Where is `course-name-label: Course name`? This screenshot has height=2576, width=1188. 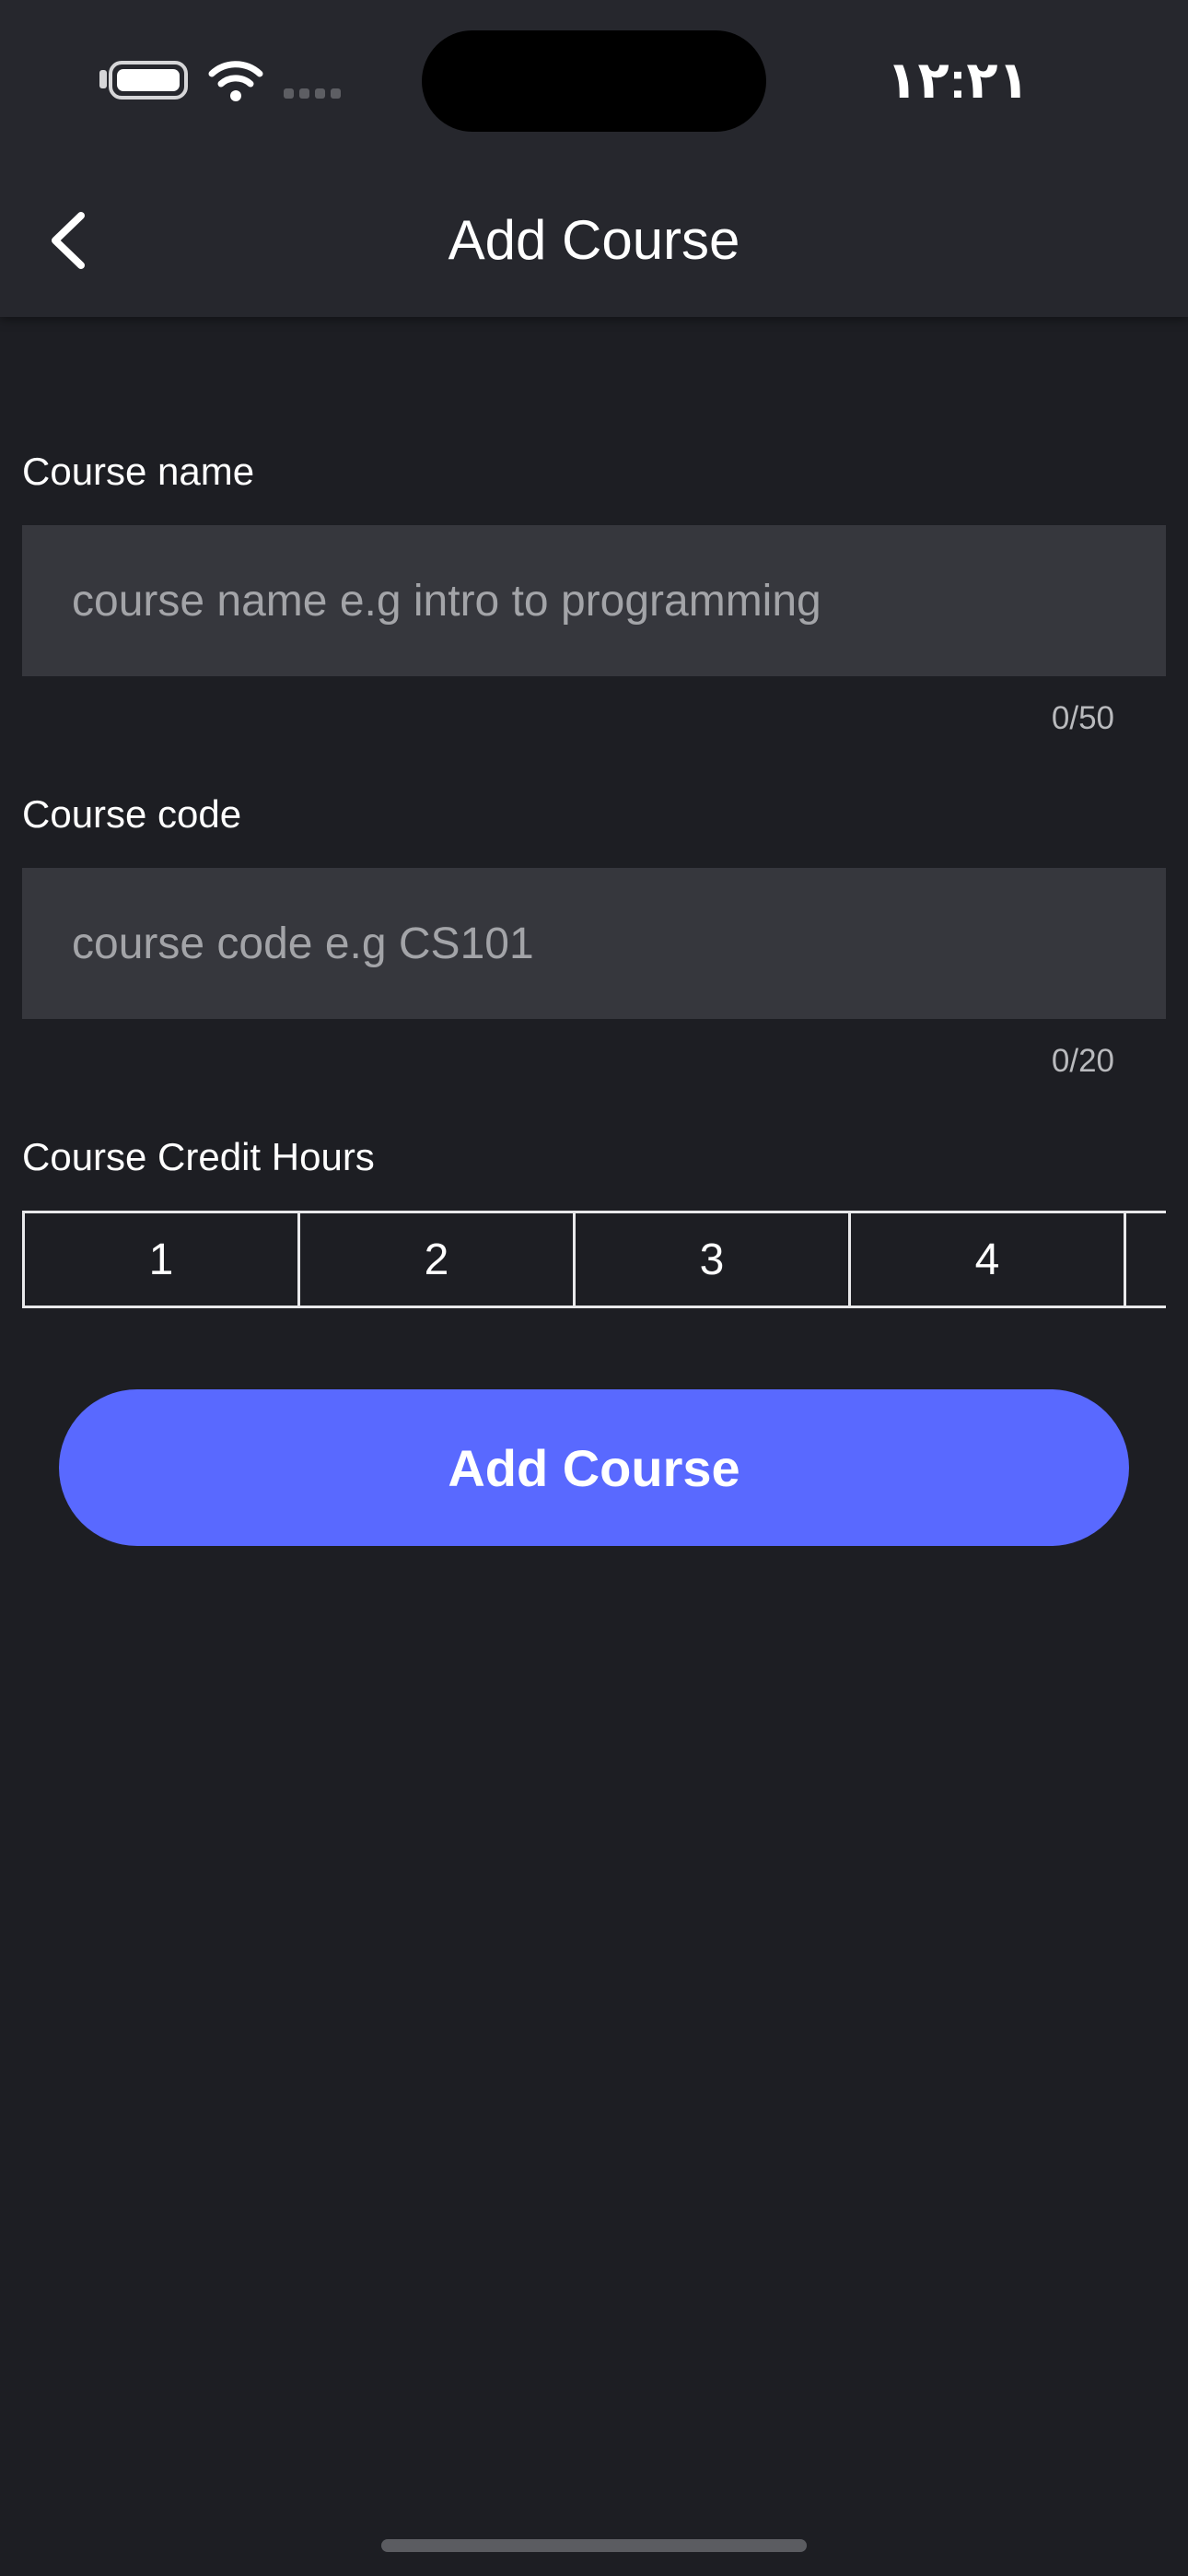 course-name-label: Course name is located at coordinates (138, 471).